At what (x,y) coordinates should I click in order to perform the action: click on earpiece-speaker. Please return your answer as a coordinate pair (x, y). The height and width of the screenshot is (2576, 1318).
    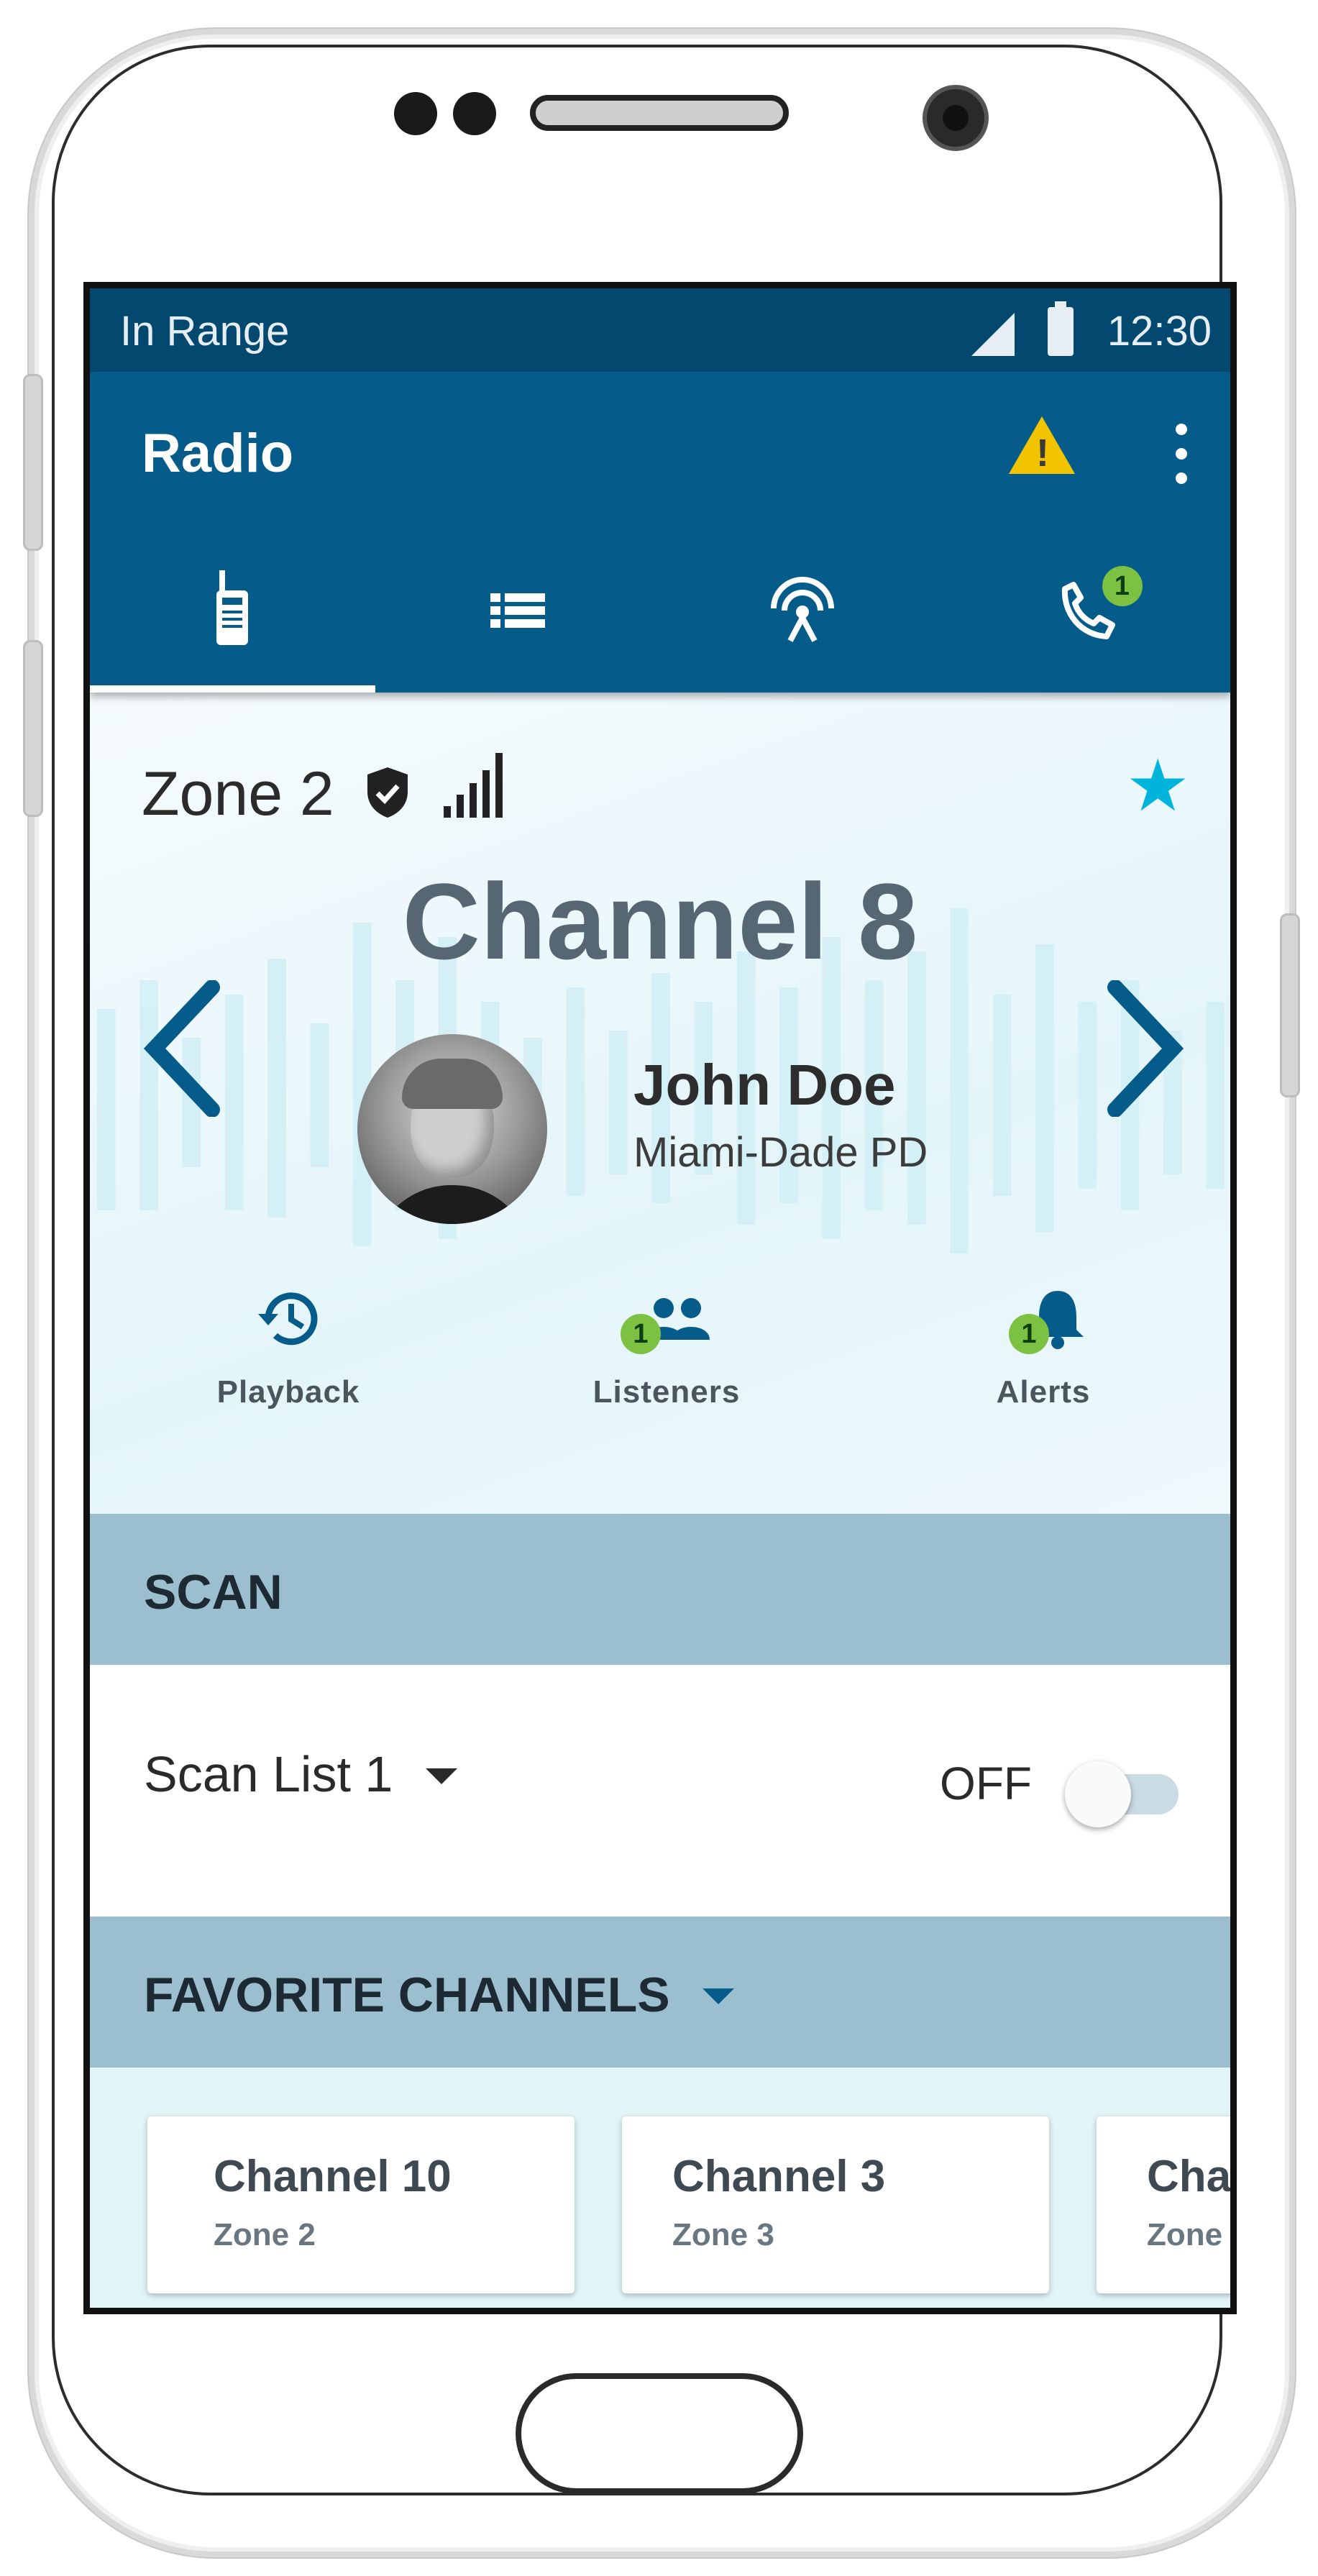
    Looking at the image, I should click on (659, 113).